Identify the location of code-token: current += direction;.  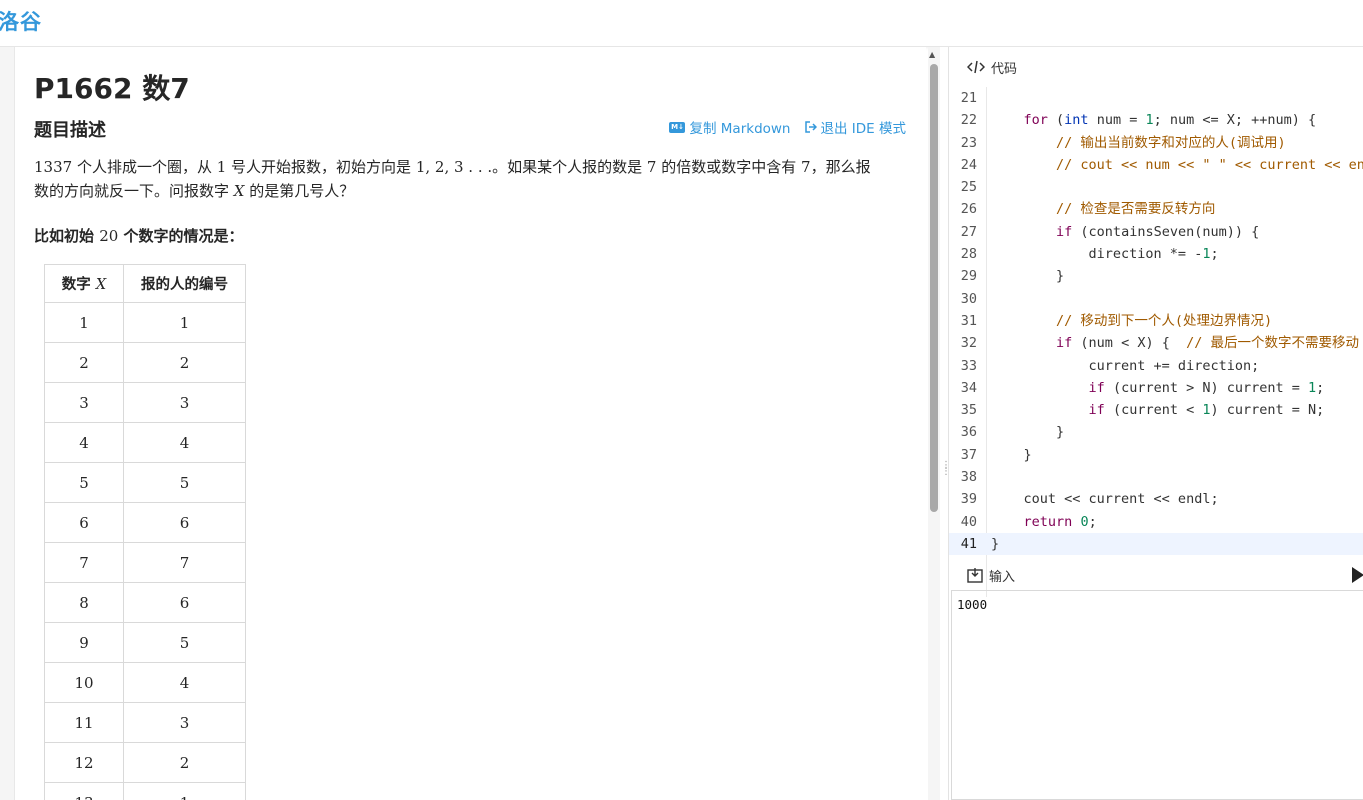
(1125, 365).